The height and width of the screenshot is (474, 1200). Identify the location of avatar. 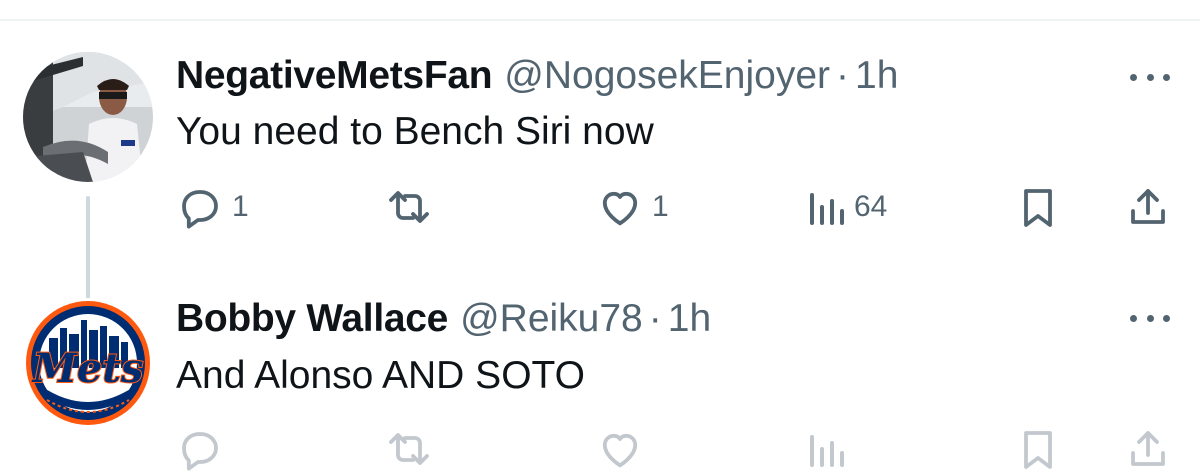
(88, 117).